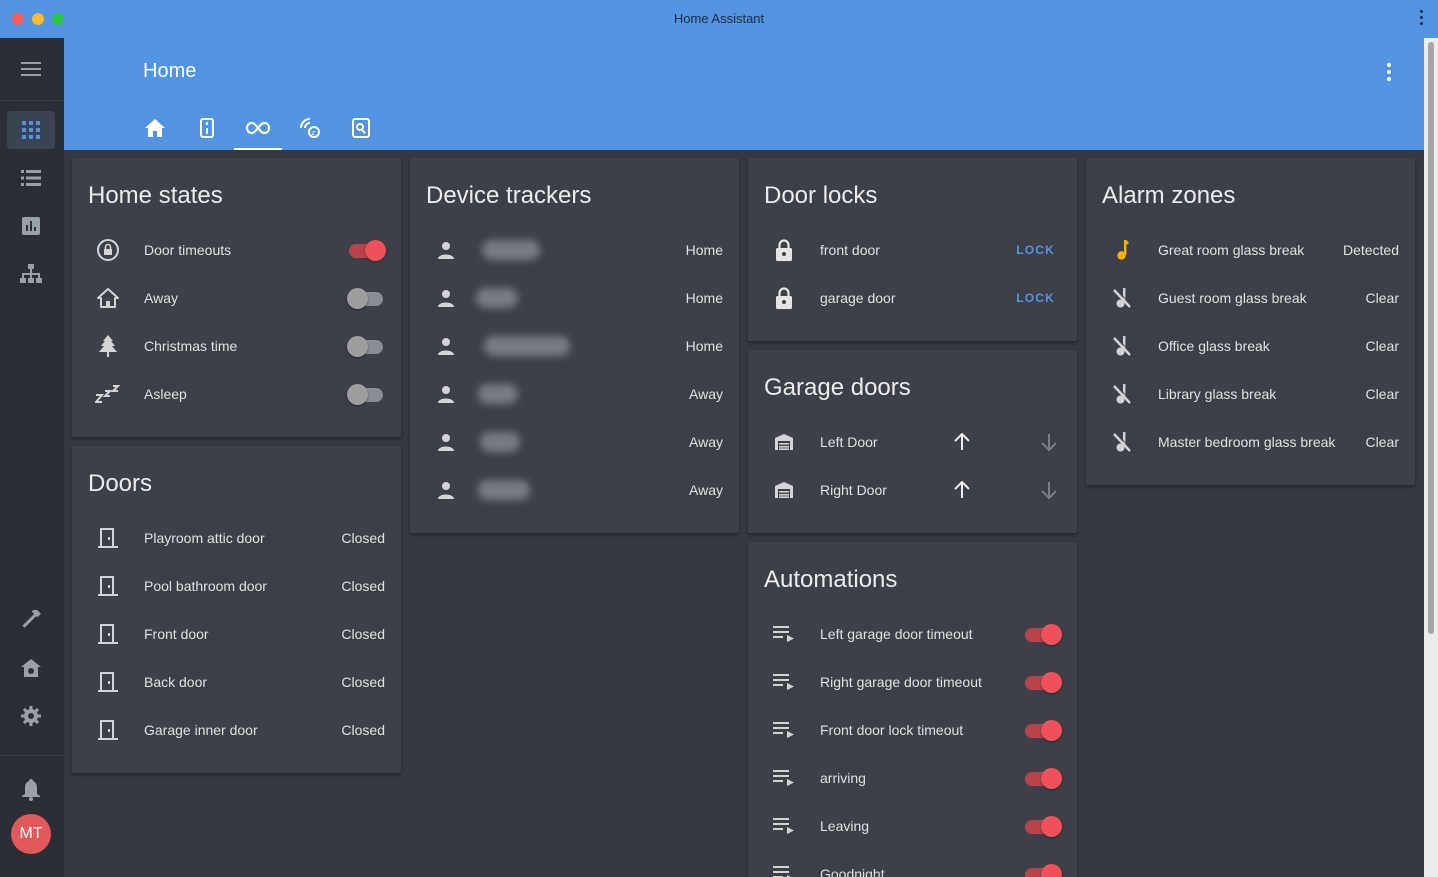  What do you see at coordinates (310, 128) in the screenshot?
I see `tab-zwave: z` at bounding box center [310, 128].